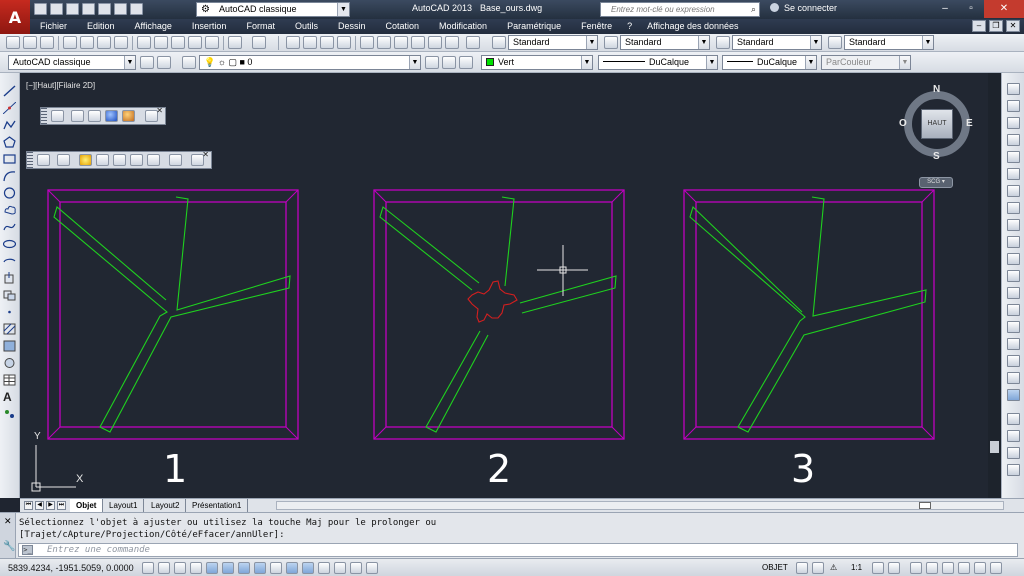 Image resolution: width=1024 pixels, height=576 pixels. I want to click on help-search-input: Entrez mot-clé ou expression ⌕, so click(680, 9).